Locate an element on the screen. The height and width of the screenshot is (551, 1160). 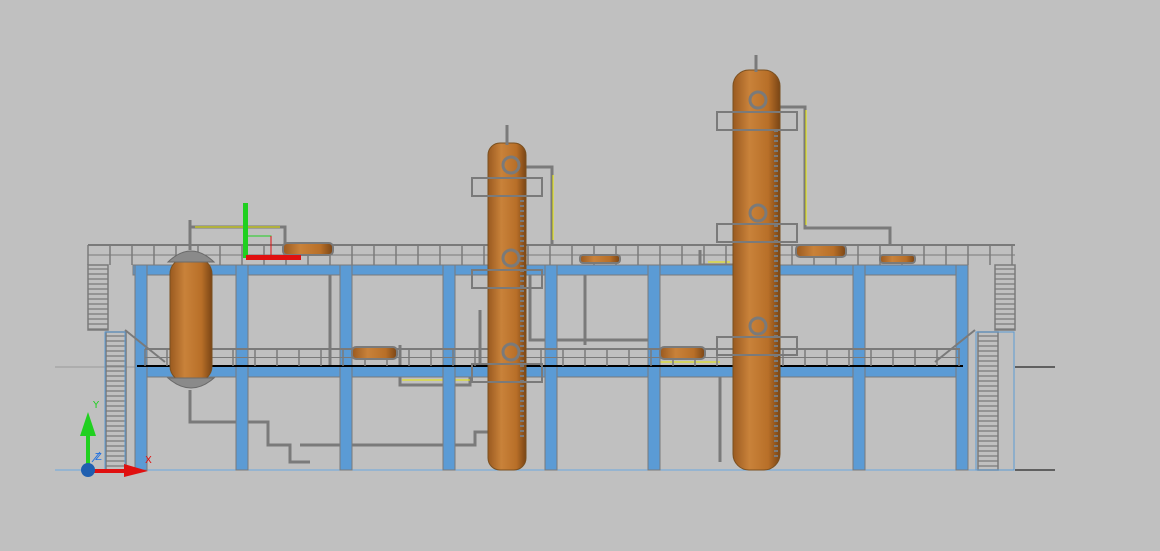
heat-exchangers is located at coordinates (599, 301).